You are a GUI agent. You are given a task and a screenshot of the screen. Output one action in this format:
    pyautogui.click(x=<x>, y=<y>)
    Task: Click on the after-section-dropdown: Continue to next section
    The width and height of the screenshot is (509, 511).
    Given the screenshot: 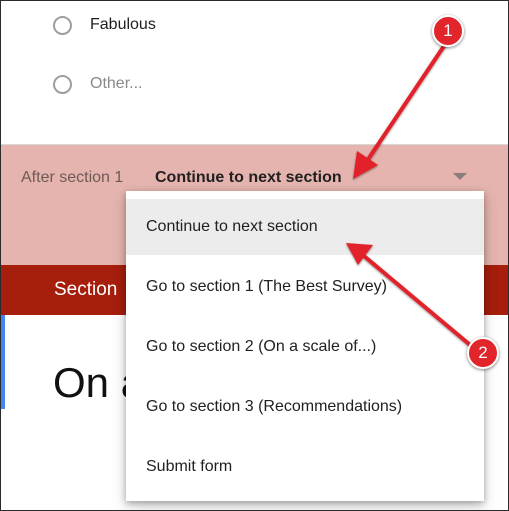 What is the action you would take?
    pyautogui.click(x=248, y=178)
    